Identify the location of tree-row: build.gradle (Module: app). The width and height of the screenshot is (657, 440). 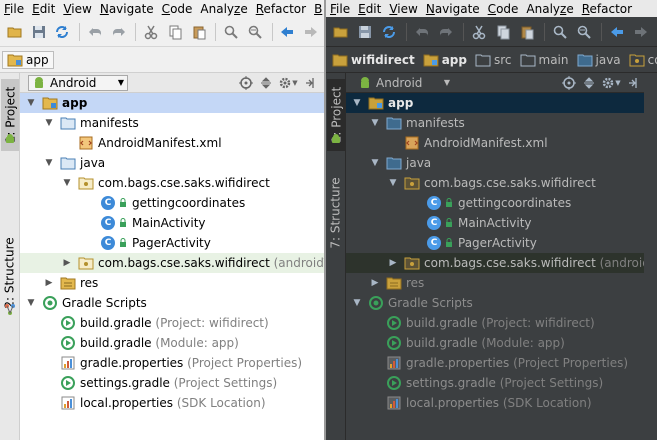
(172, 343).